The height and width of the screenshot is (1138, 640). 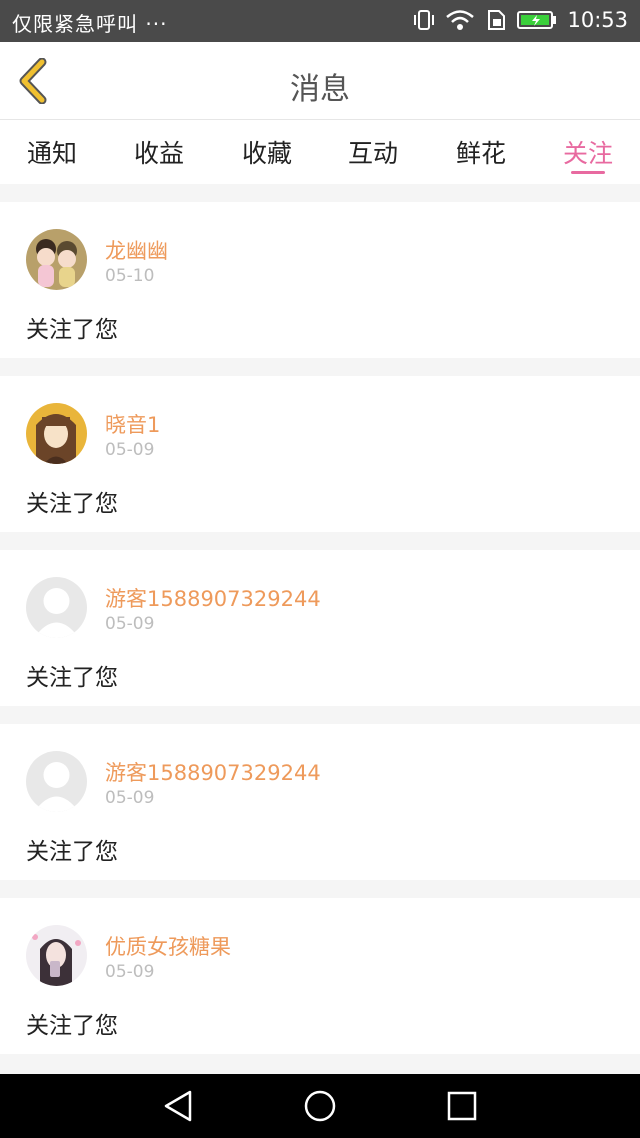 I want to click on header: 消息, so click(x=320, y=81).